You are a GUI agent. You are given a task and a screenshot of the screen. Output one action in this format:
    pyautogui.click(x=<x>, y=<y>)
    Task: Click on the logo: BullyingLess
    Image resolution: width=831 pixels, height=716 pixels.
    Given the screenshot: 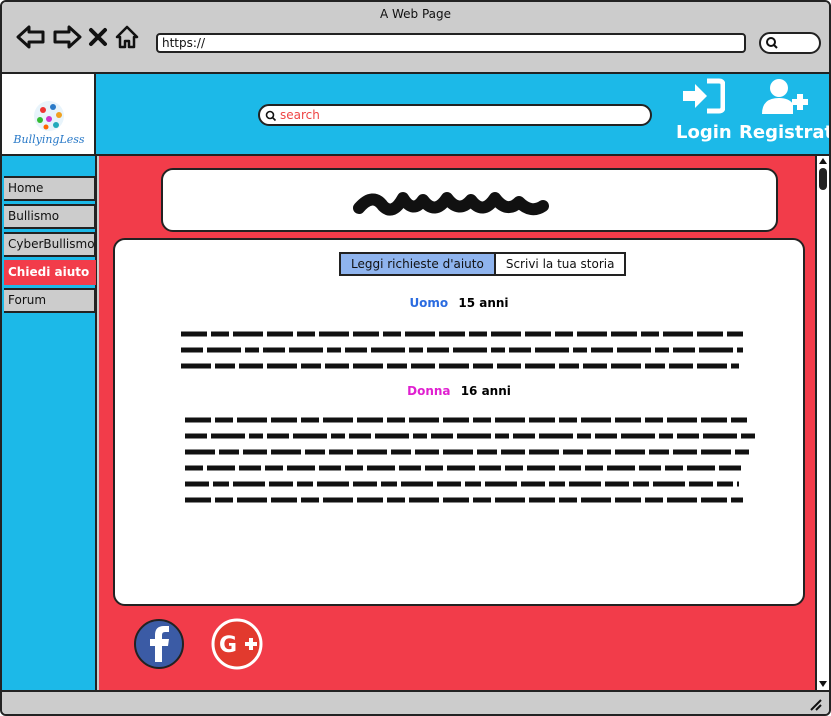 What is the action you would take?
    pyautogui.click(x=49, y=114)
    